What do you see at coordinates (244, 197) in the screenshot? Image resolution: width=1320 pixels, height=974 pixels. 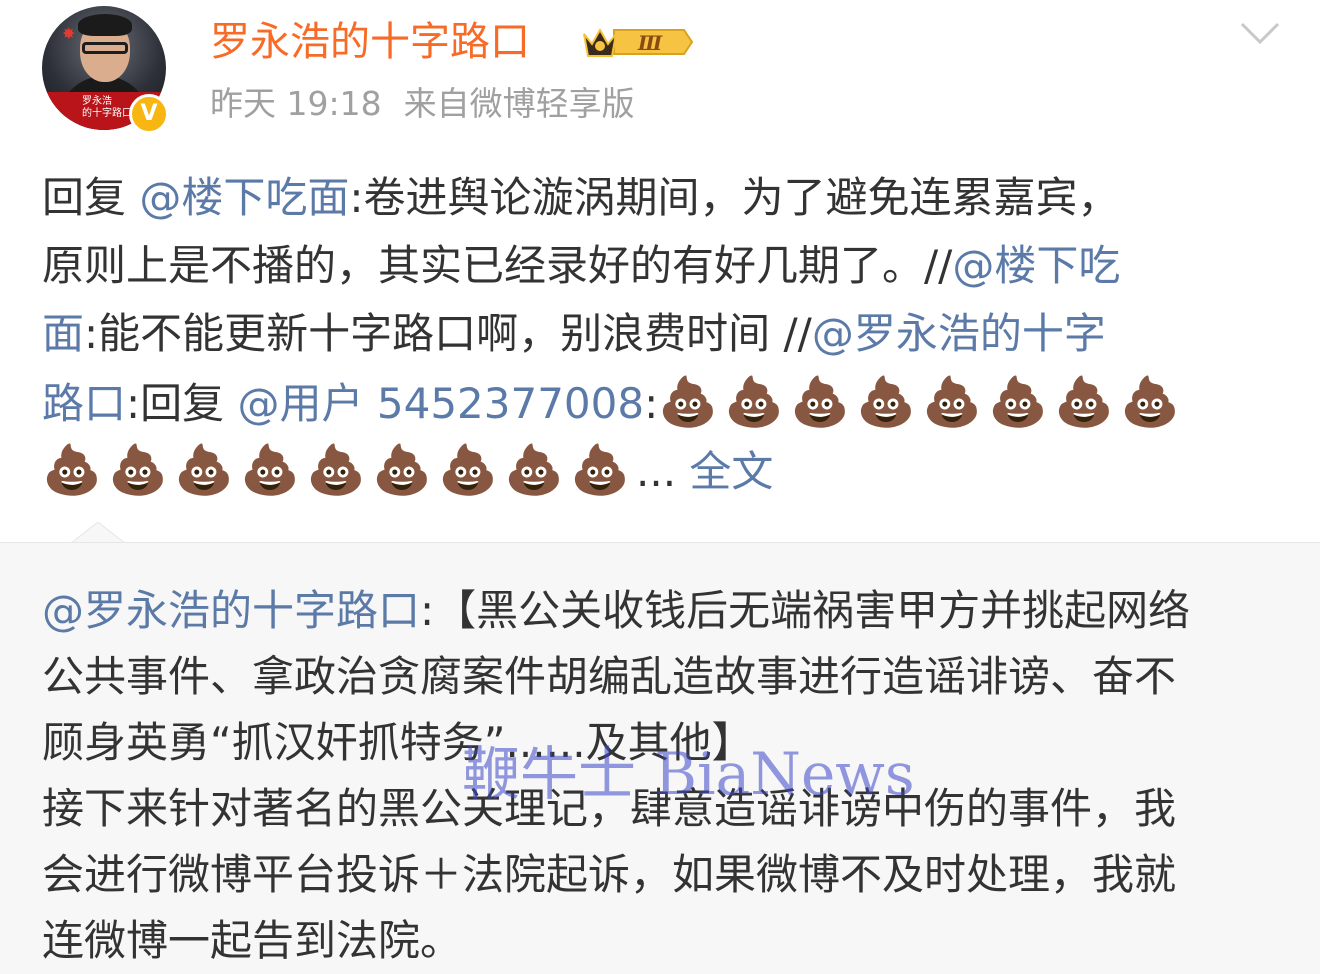 I see `mention-loudown: @楼下吃面` at bounding box center [244, 197].